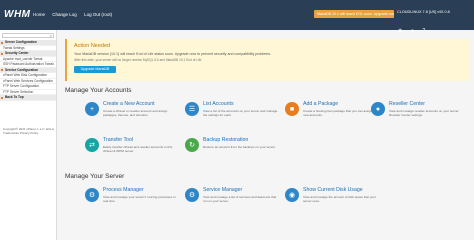 The height and width of the screenshot is (240, 474). Describe the element at coordinates (17, 14) in the screenshot. I see `whm-logo: WHM` at that location.